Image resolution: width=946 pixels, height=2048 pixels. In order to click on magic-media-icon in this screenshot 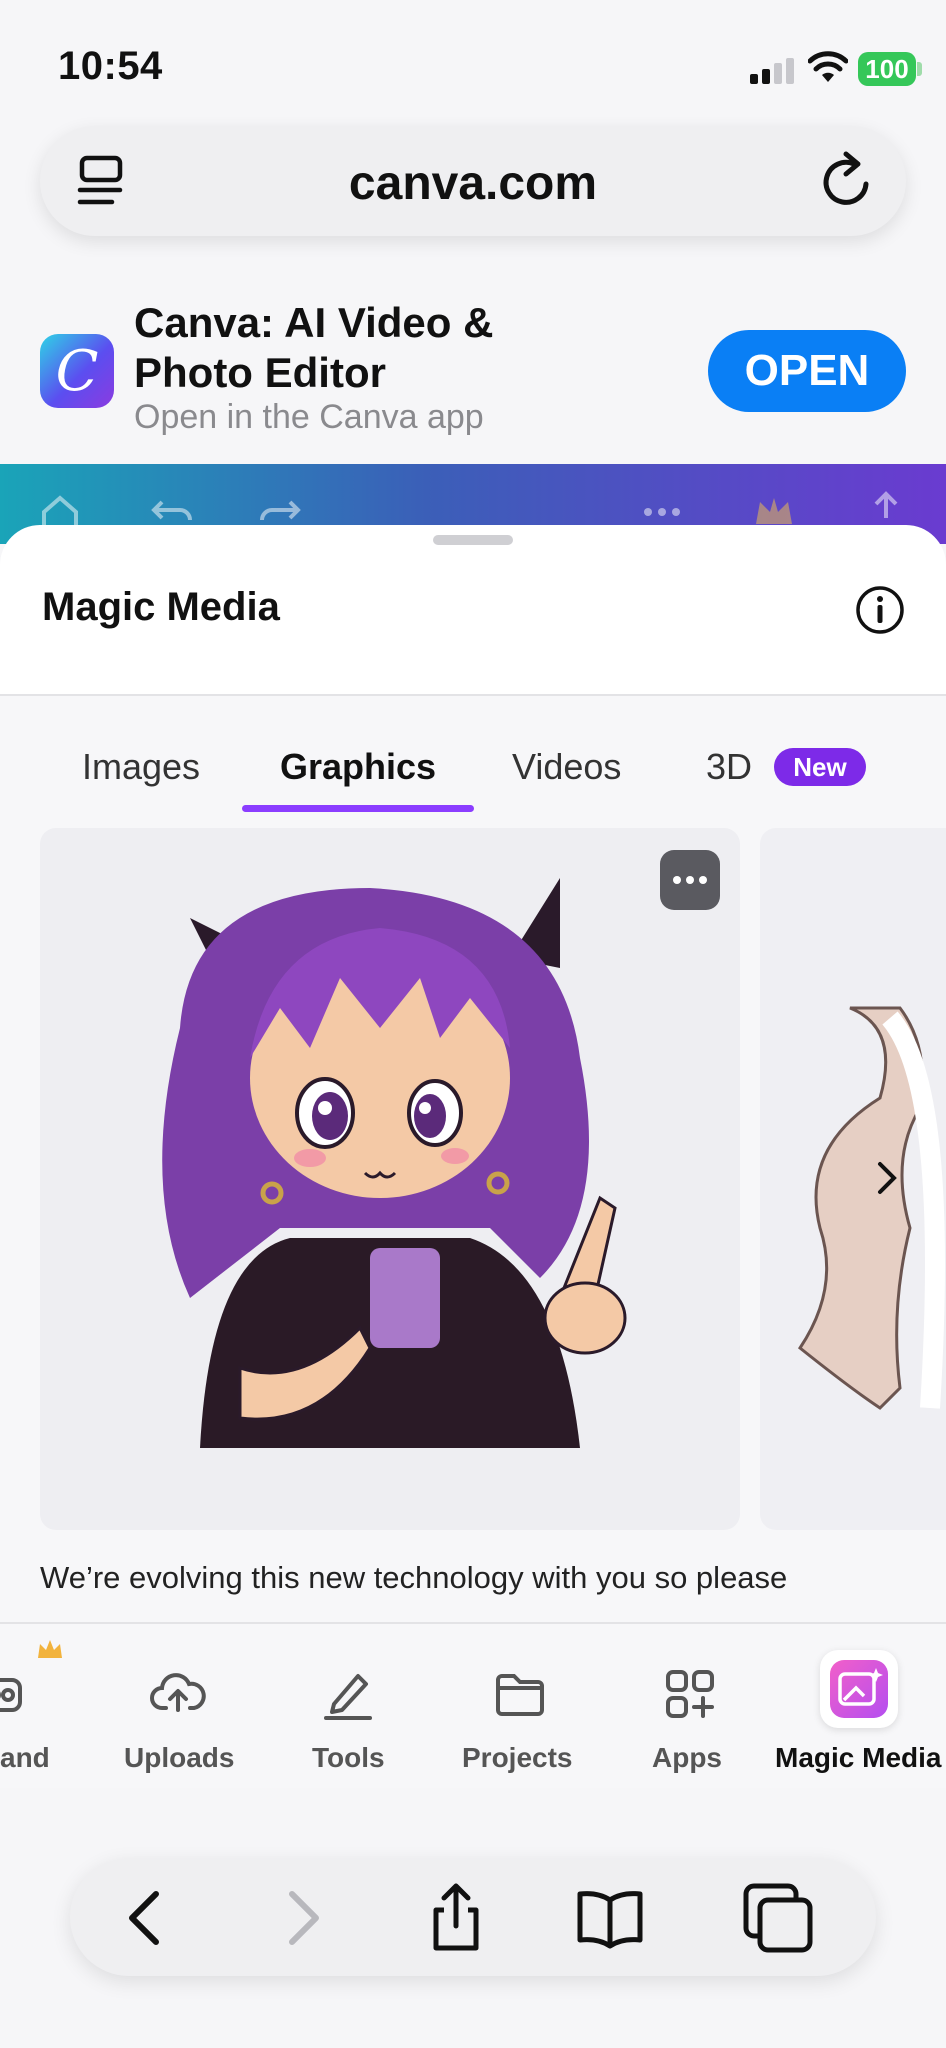, I will do `click(859, 1689)`.